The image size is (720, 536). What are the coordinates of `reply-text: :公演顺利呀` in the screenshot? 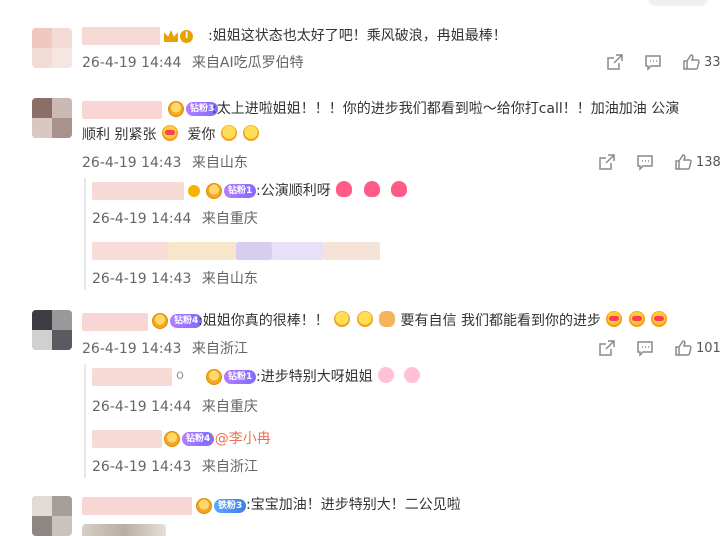 It's located at (332, 191).